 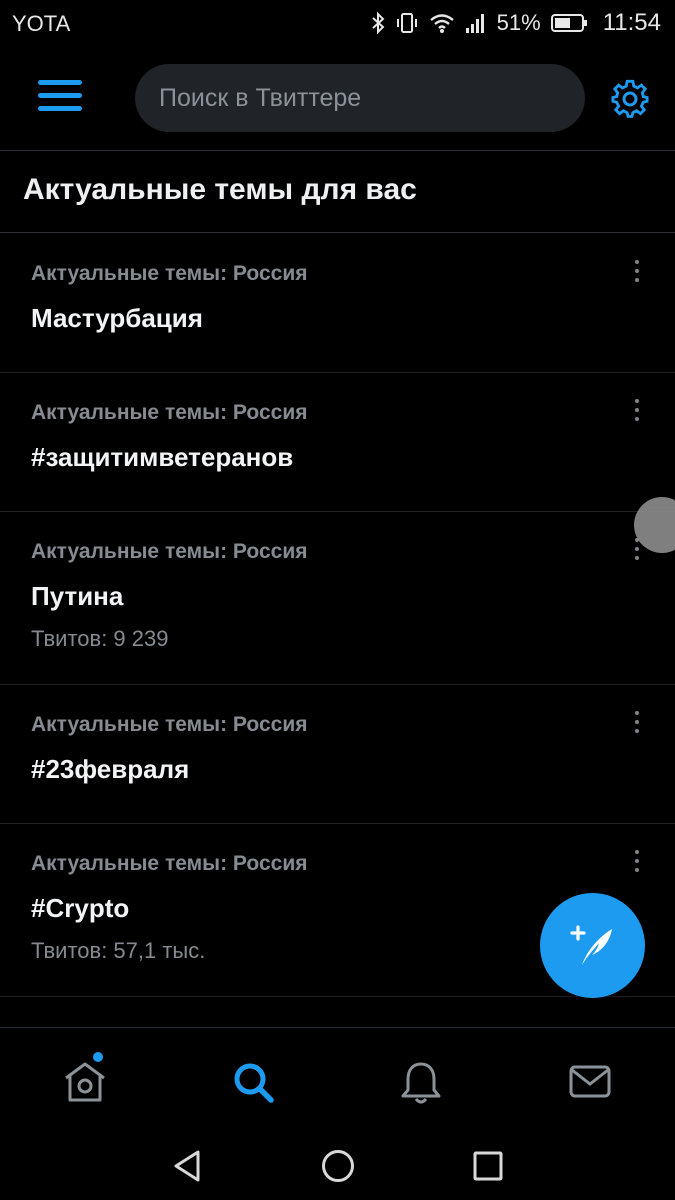 What do you see at coordinates (260, 97) in the screenshot?
I see `search-placeholder: Поиск в Твиттере` at bounding box center [260, 97].